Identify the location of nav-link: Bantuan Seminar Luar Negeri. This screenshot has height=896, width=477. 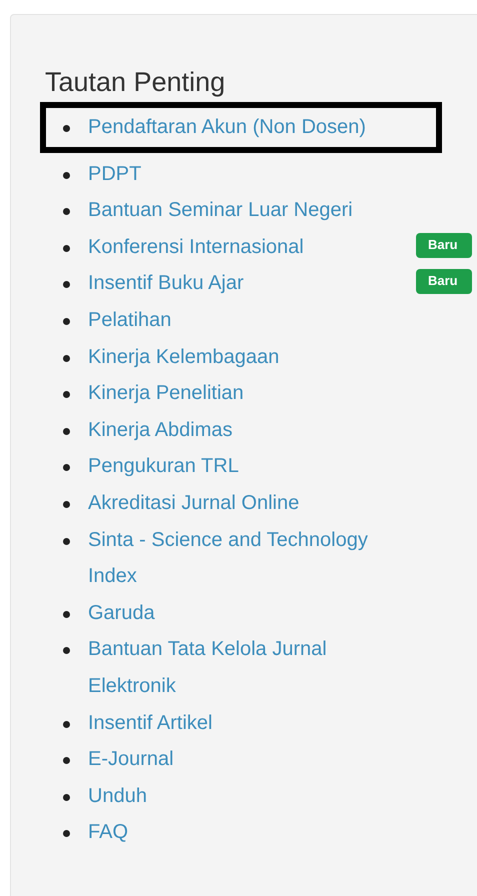
(247, 210).